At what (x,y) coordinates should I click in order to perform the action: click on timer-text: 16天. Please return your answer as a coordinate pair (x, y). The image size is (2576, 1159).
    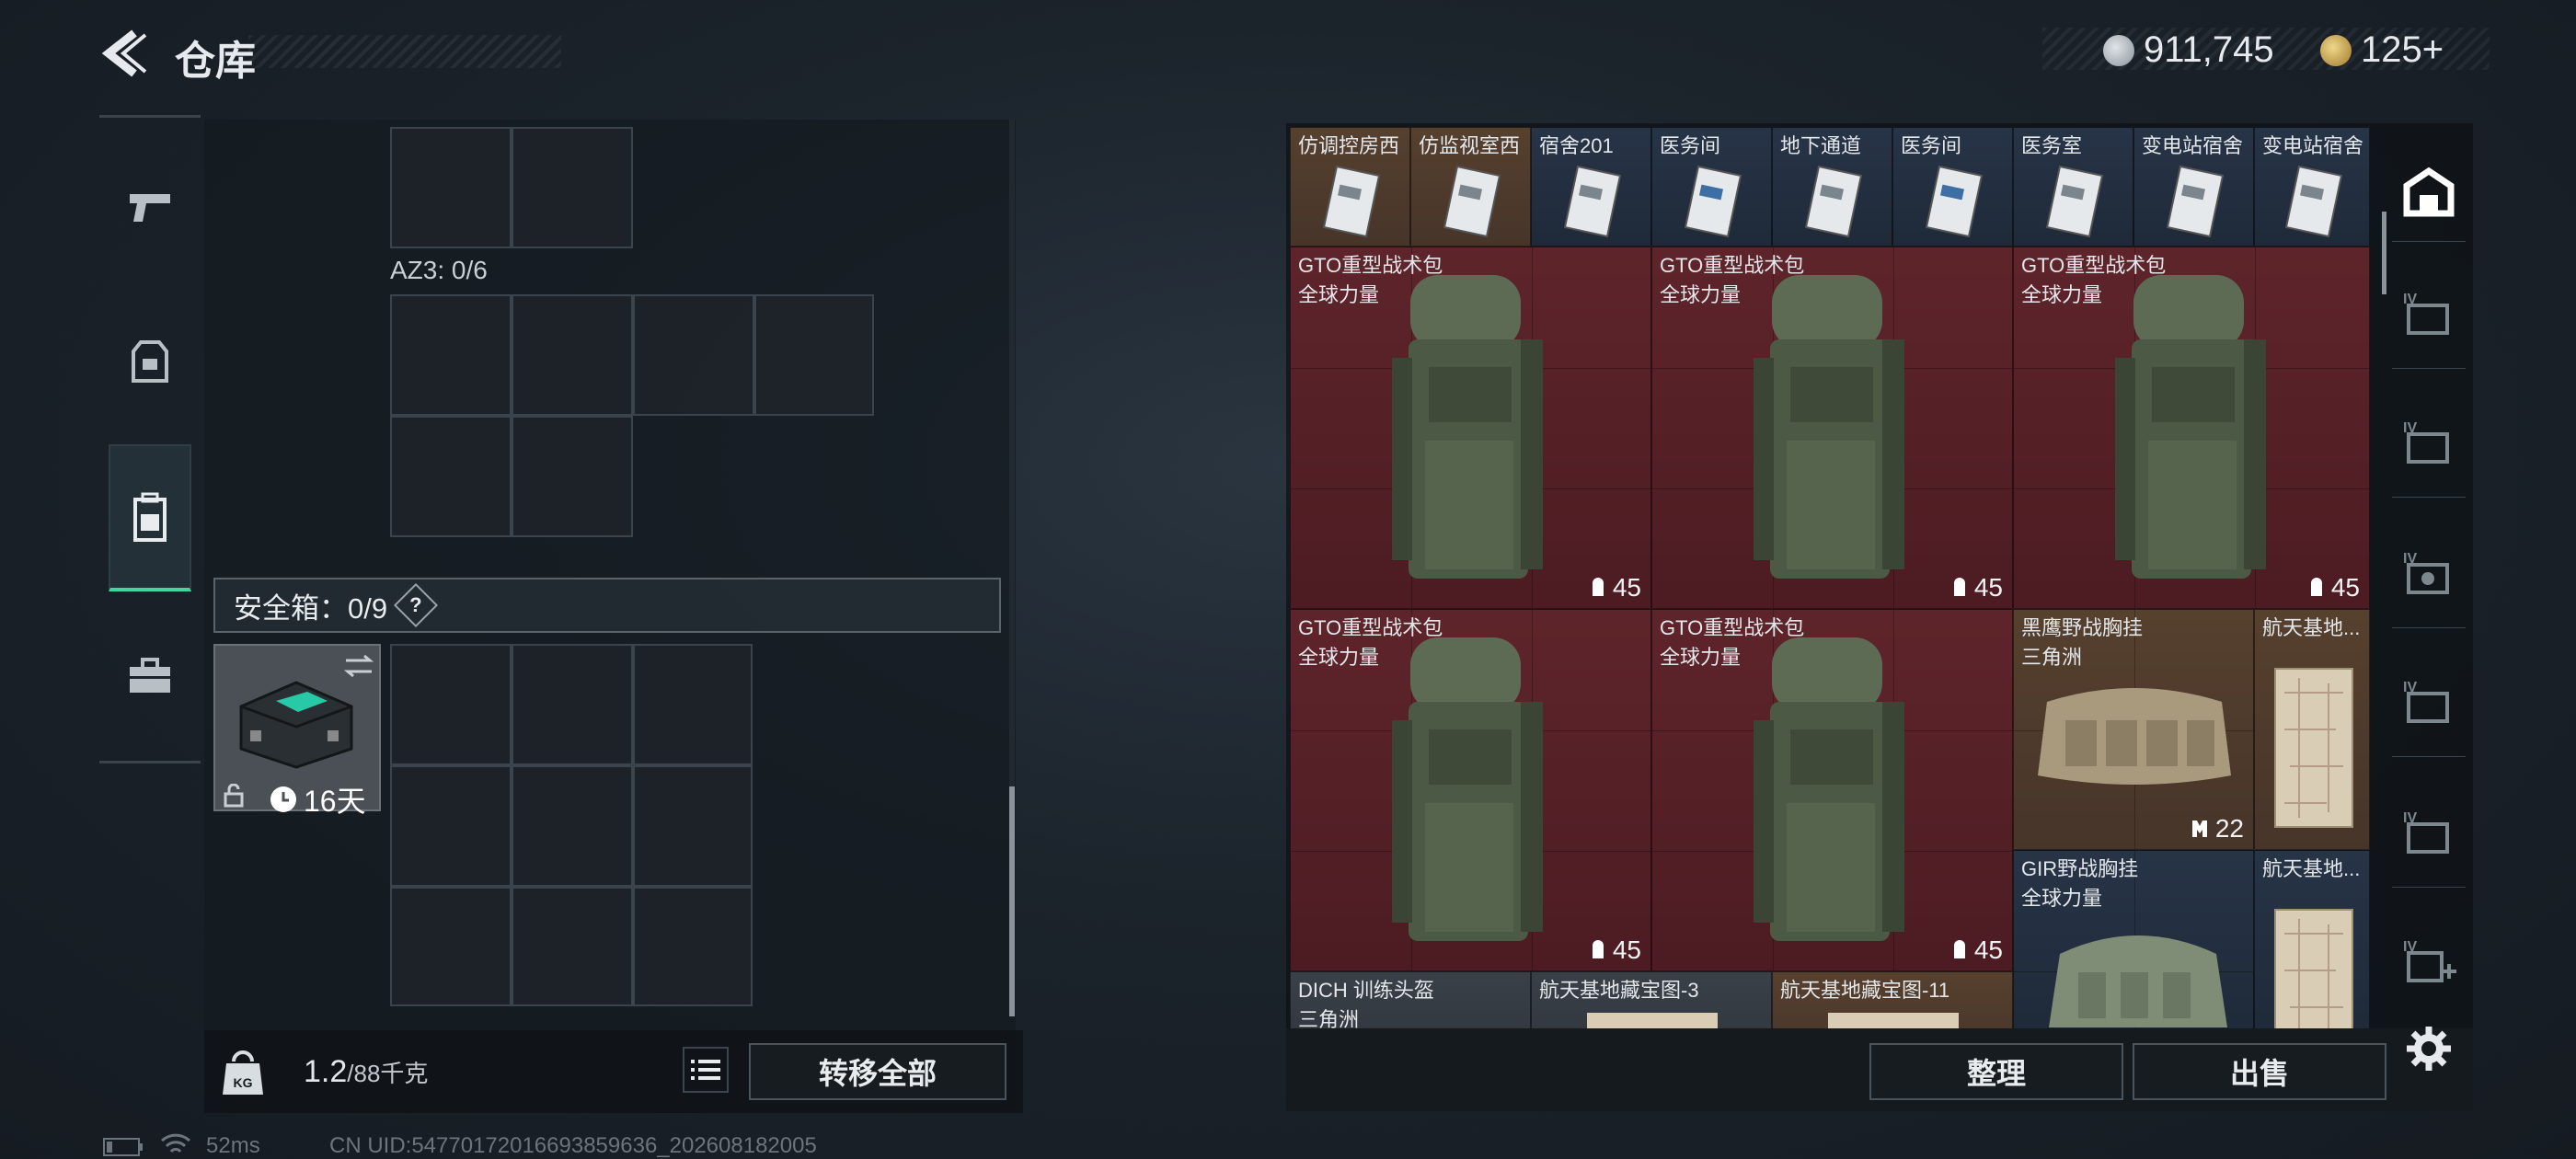
    Looking at the image, I should click on (335, 801).